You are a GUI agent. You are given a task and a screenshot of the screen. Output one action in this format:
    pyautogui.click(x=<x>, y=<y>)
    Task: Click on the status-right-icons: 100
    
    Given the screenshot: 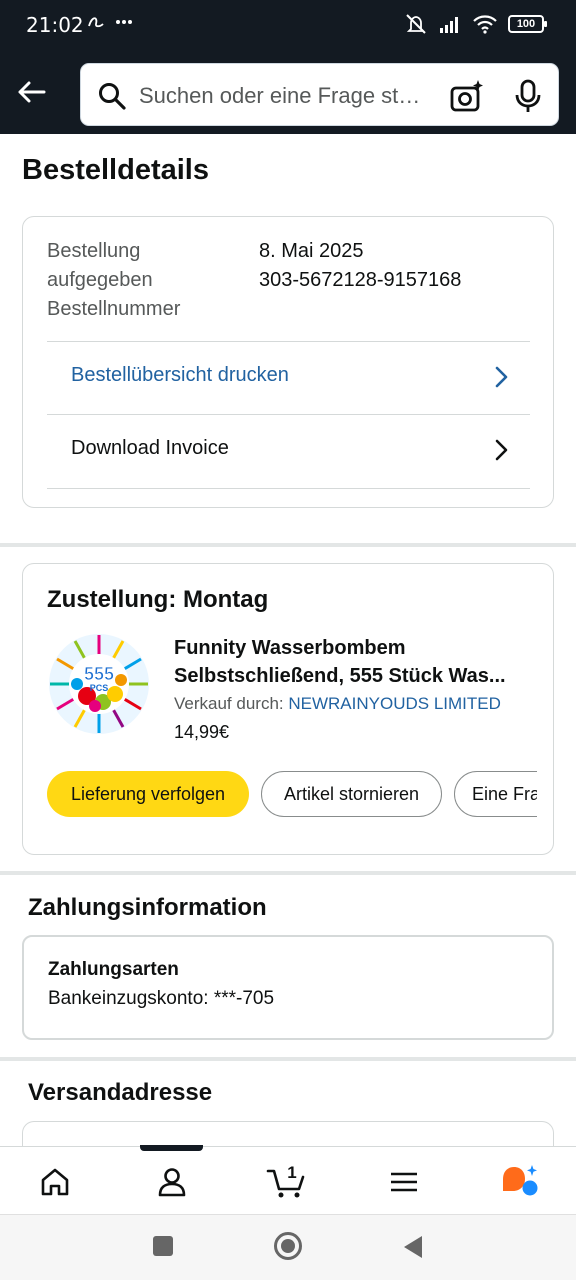 What is the action you would take?
    pyautogui.click(x=475, y=24)
    